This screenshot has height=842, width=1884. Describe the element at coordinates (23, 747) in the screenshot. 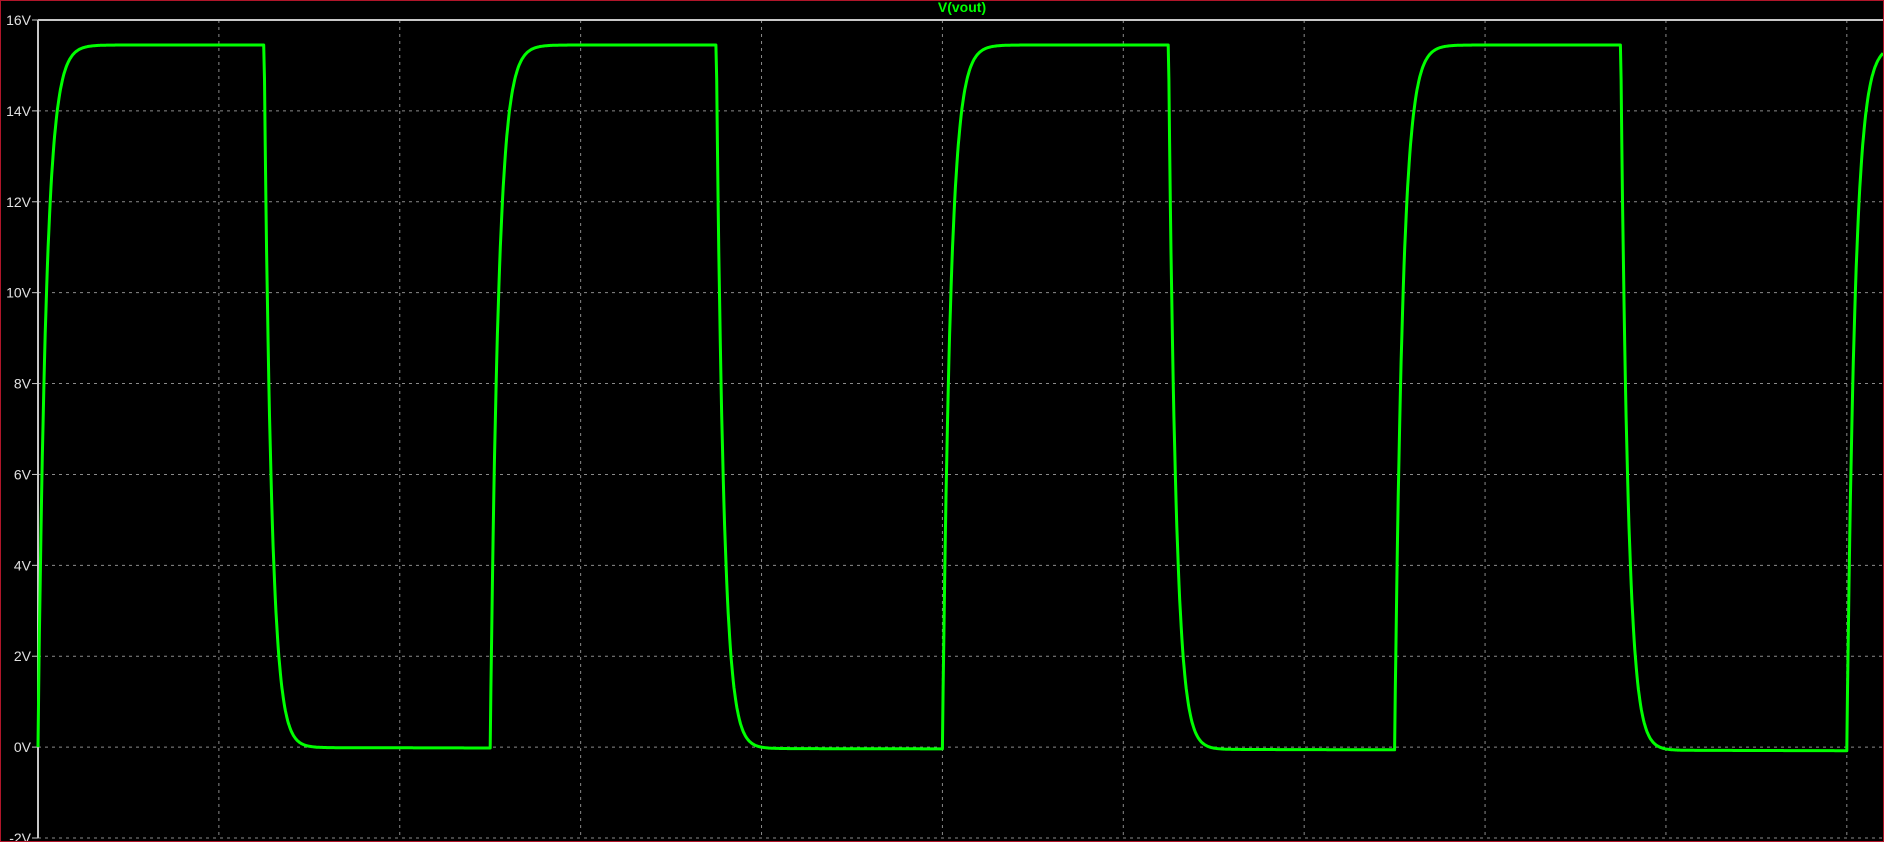

I see `y-tick-label: 0V` at that location.